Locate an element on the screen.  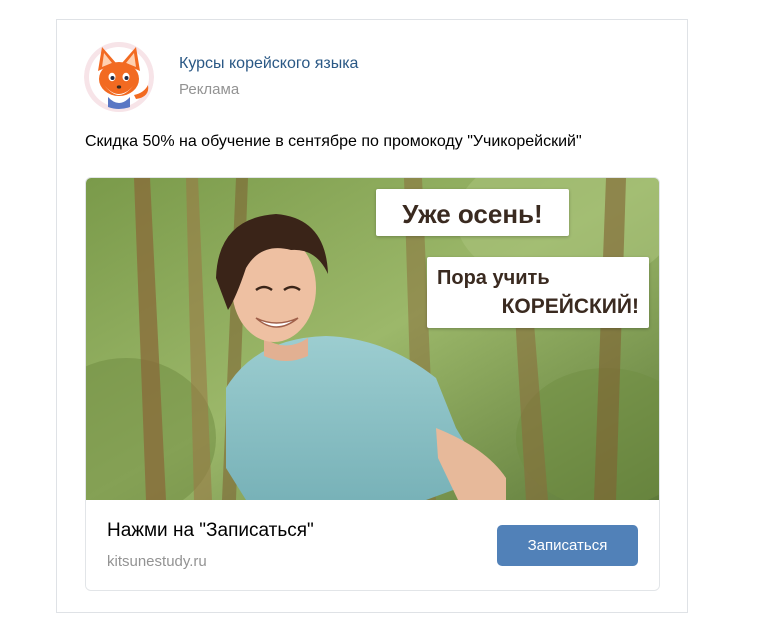
promo-domain: kitsunestudy.ru is located at coordinates (157, 561).